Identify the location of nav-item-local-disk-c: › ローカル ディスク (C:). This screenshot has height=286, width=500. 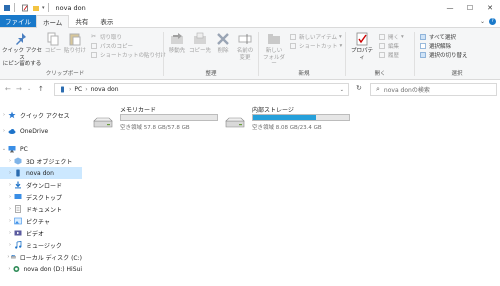
(41, 257).